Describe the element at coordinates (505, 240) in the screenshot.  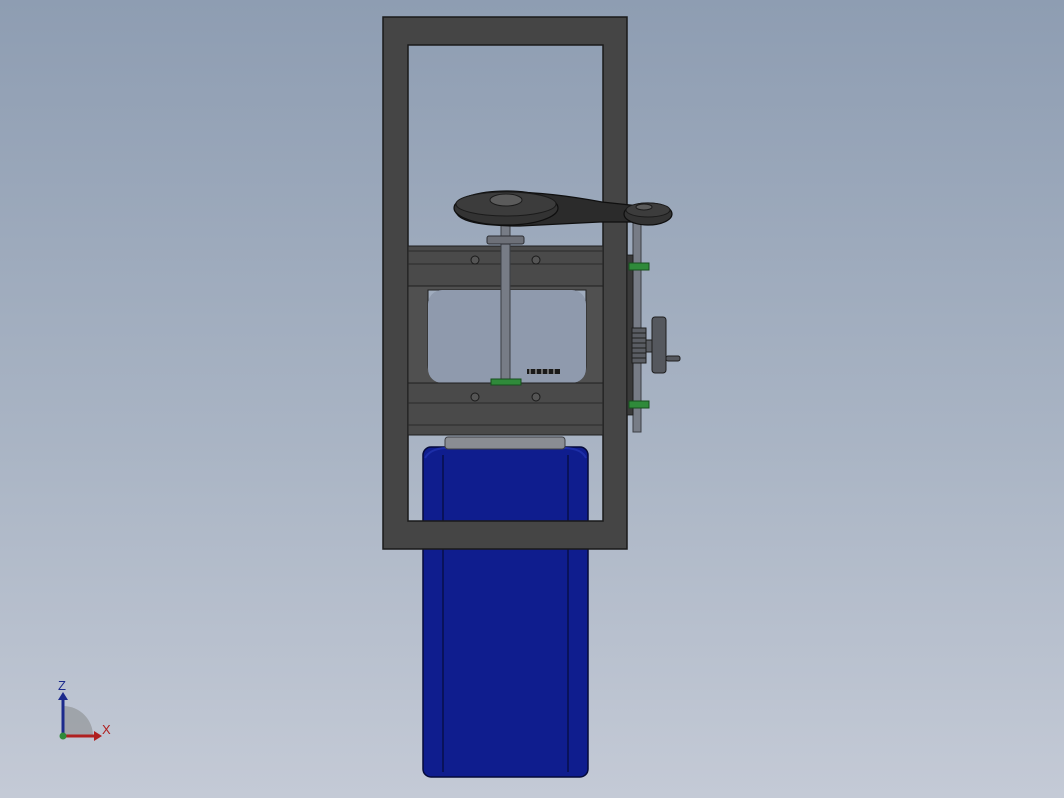
I see `shaft-collar` at that location.